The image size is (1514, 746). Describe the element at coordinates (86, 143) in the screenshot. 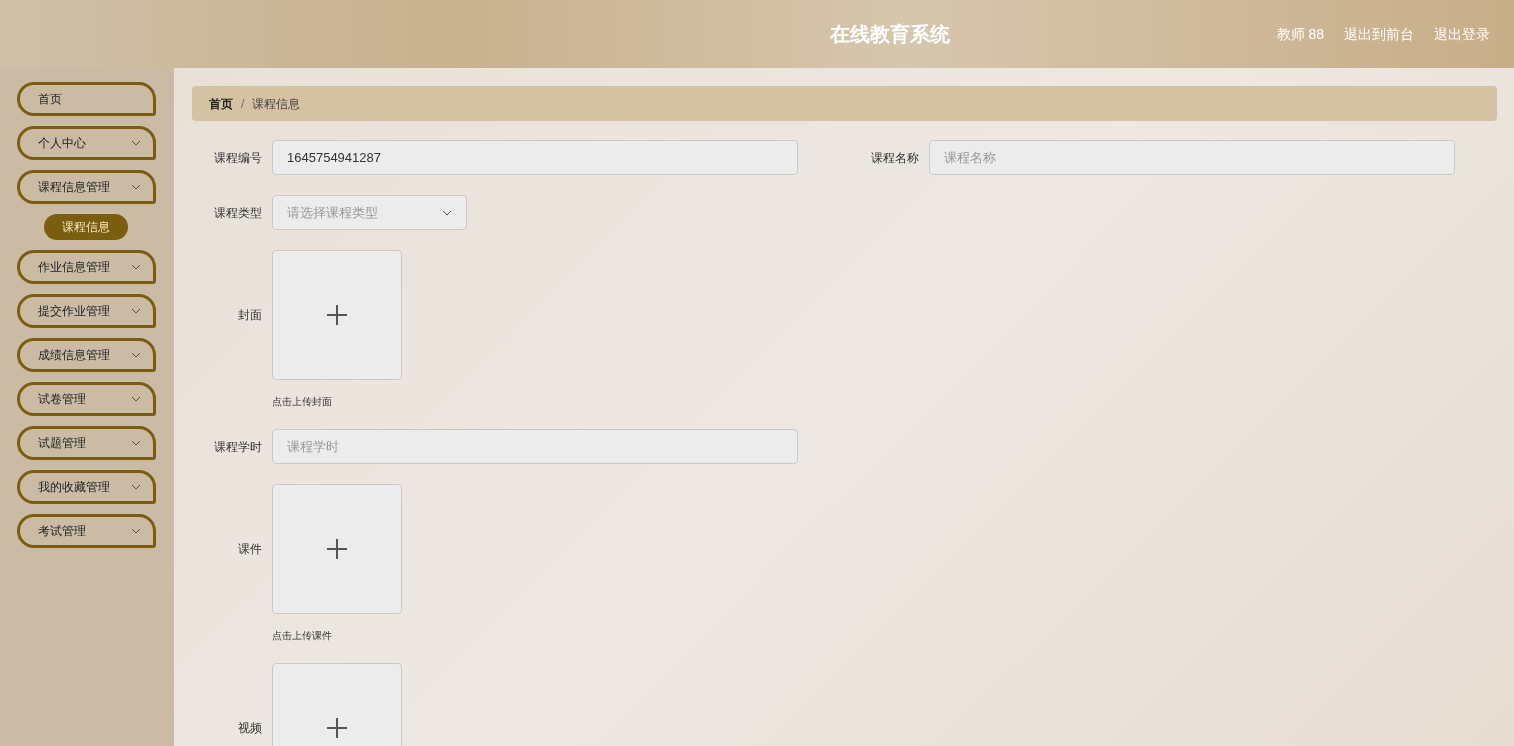

I see `menu-item: 个人中心` at that location.